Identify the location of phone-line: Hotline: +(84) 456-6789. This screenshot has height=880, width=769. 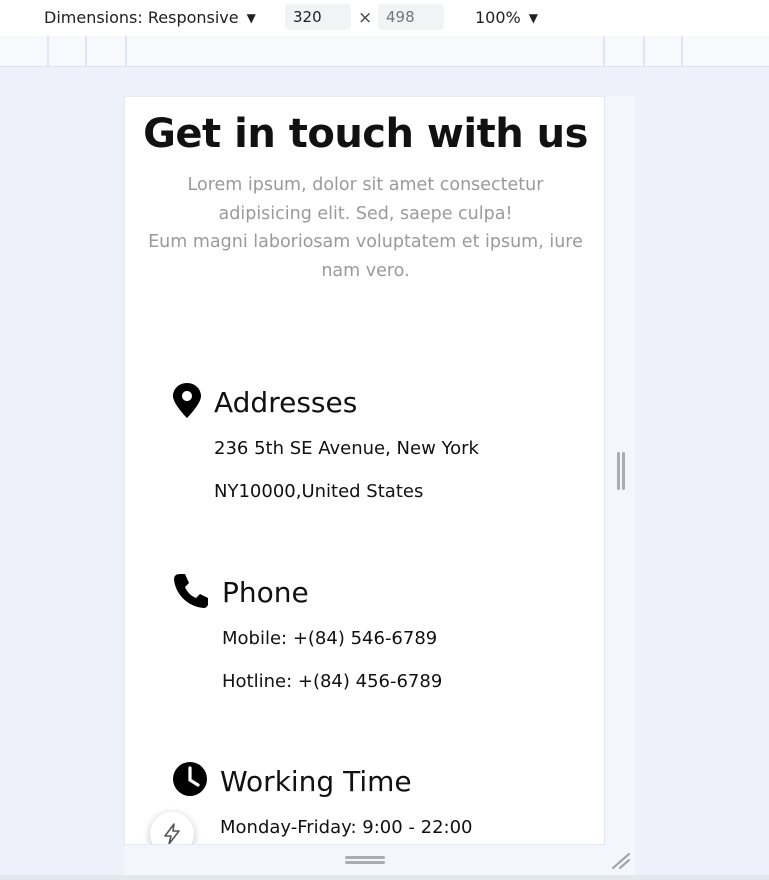
(332, 681).